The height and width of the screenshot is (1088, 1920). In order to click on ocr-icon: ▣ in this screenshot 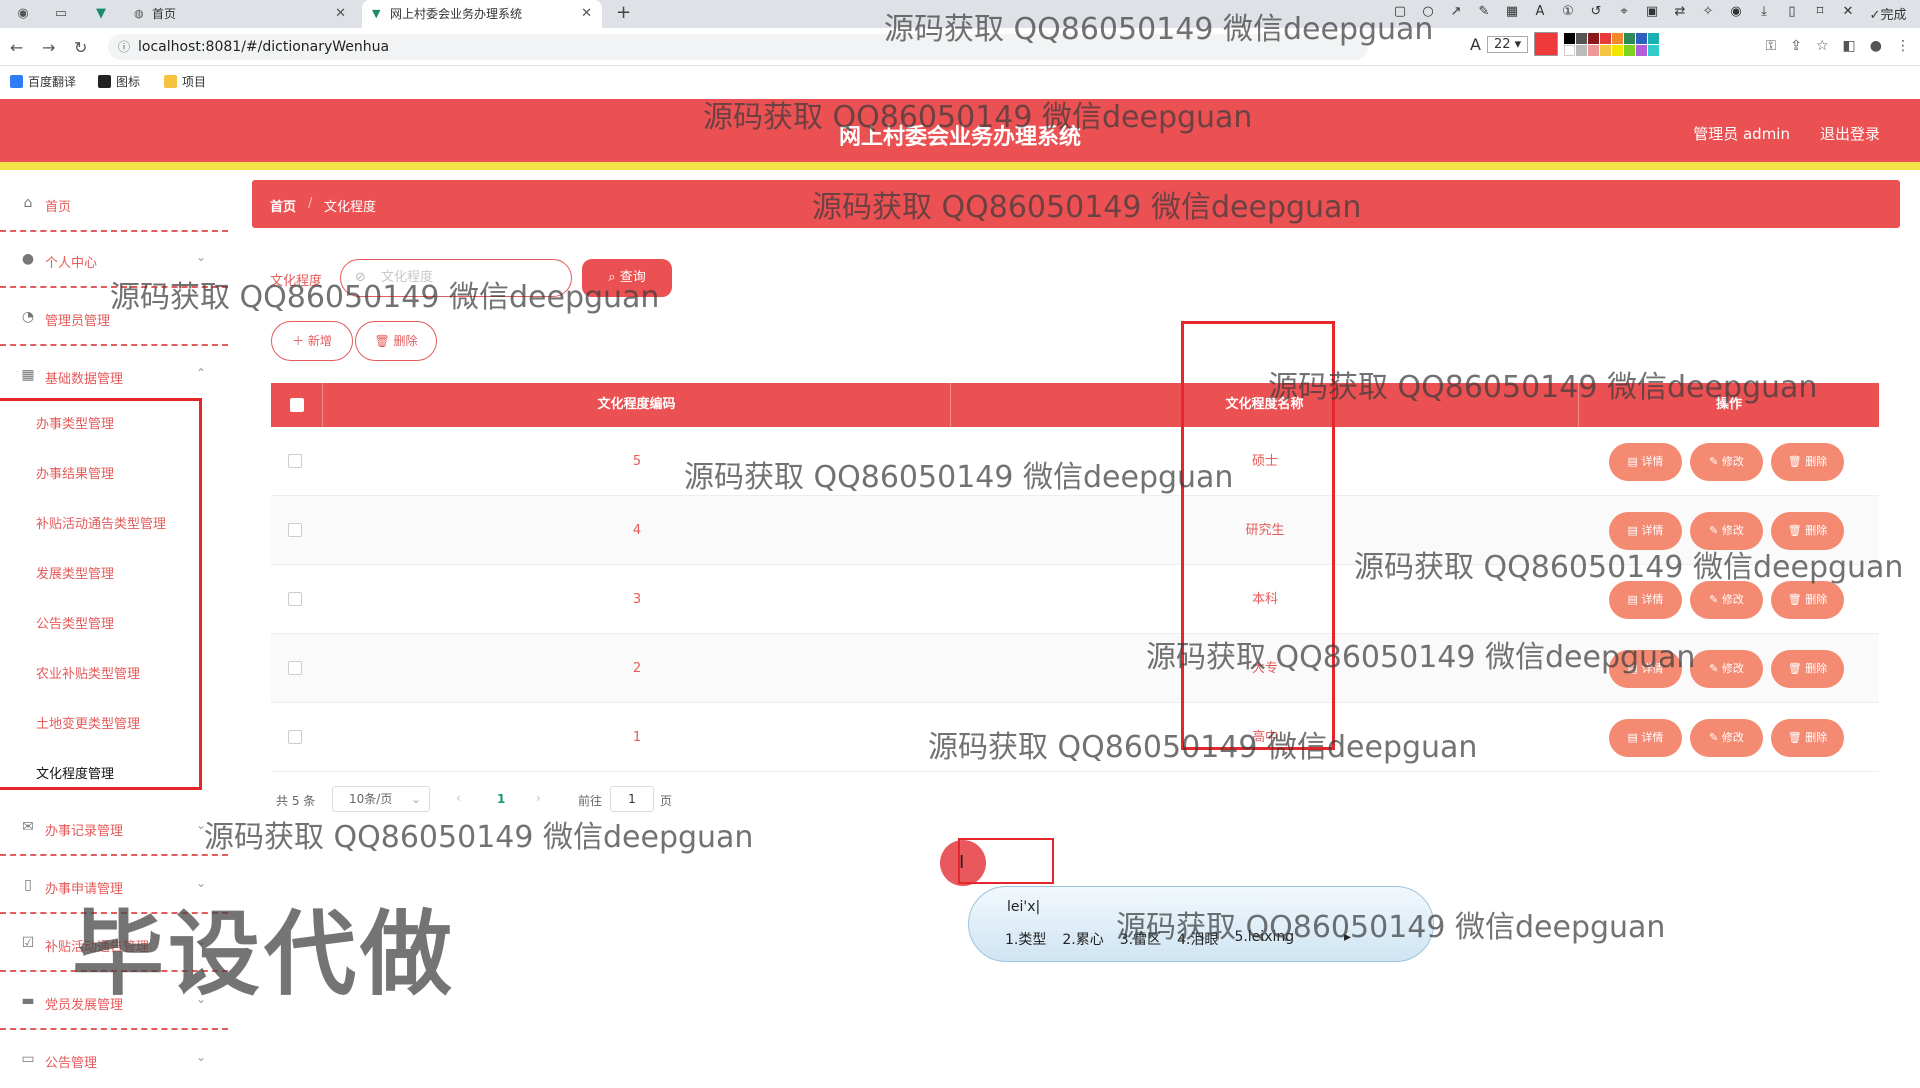, I will do `click(1652, 13)`.